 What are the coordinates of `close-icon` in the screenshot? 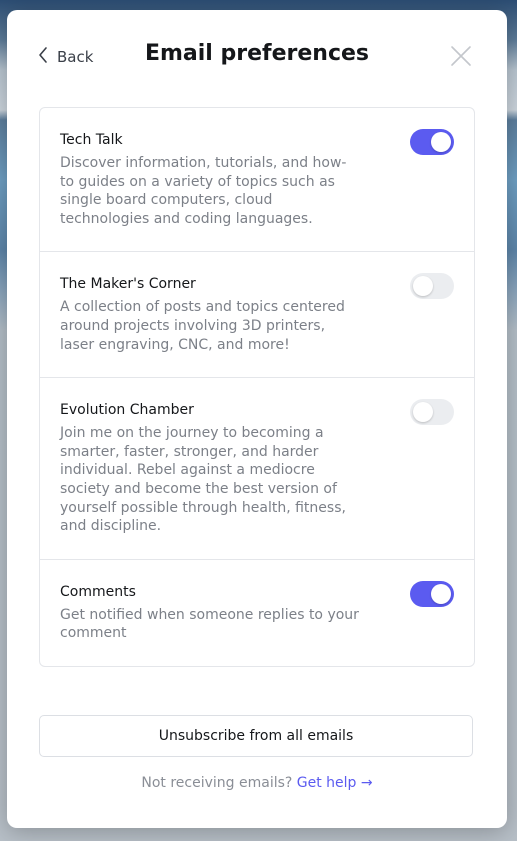 It's located at (461, 56).